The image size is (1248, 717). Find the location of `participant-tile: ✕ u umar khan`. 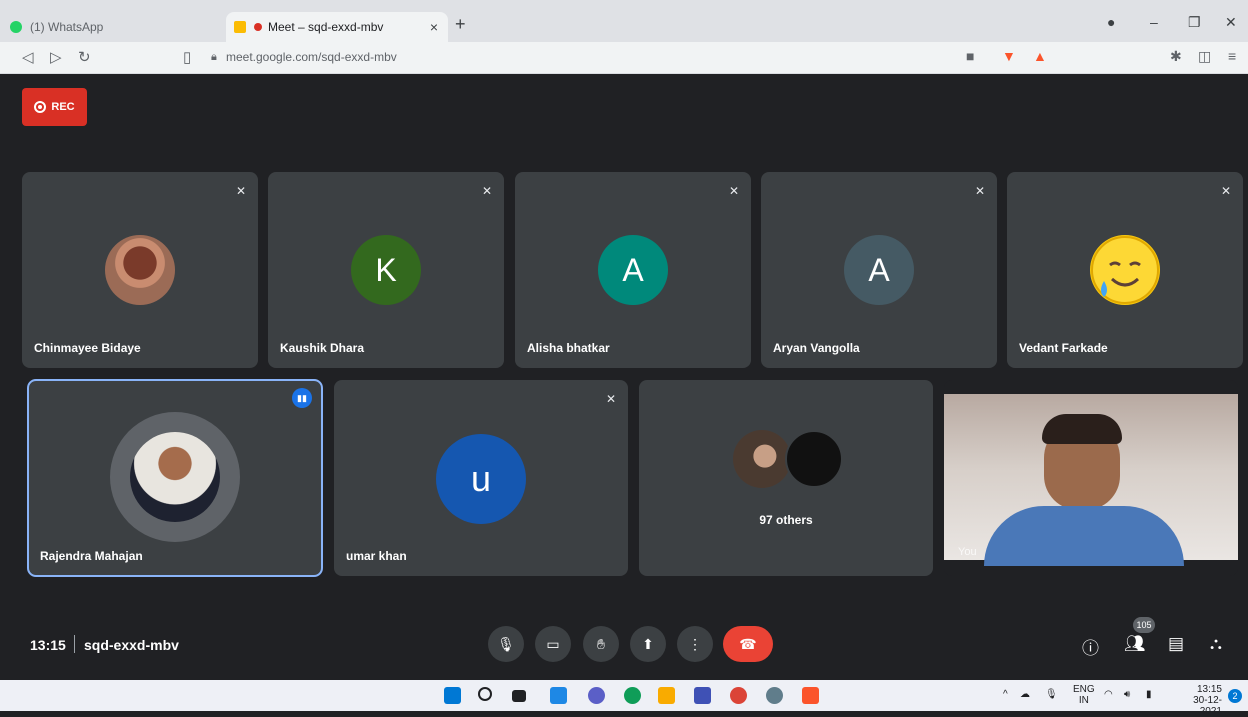

participant-tile: ✕ u umar khan is located at coordinates (481, 478).